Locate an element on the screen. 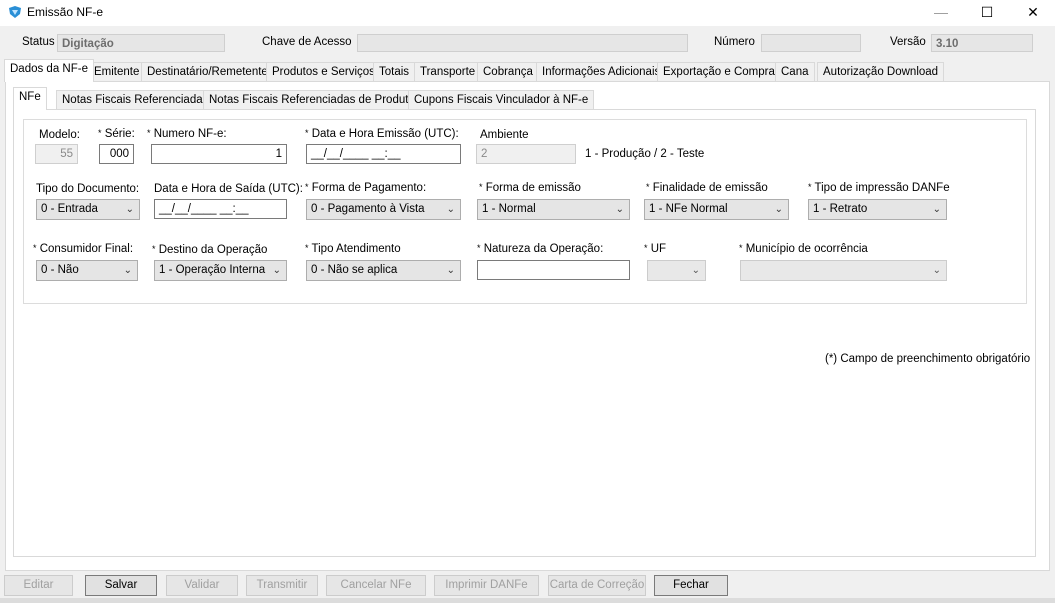 This screenshot has height=603, width=1055. versao-label: Versão is located at coordinates (908, 42).